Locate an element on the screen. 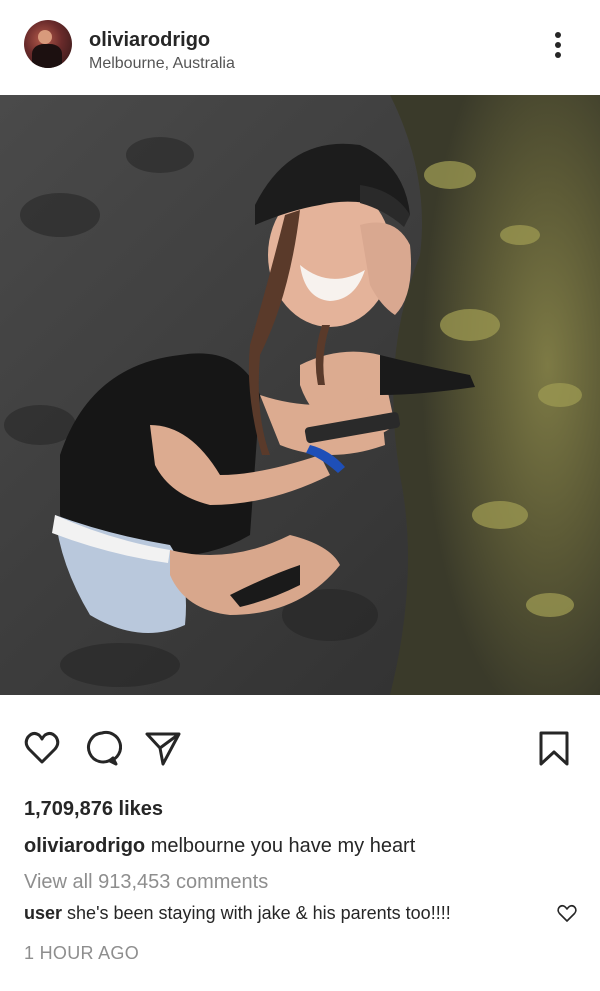 The height and width of the screenshot is (991, 600). more-vertical-icon is located at coordinates (558, 45).